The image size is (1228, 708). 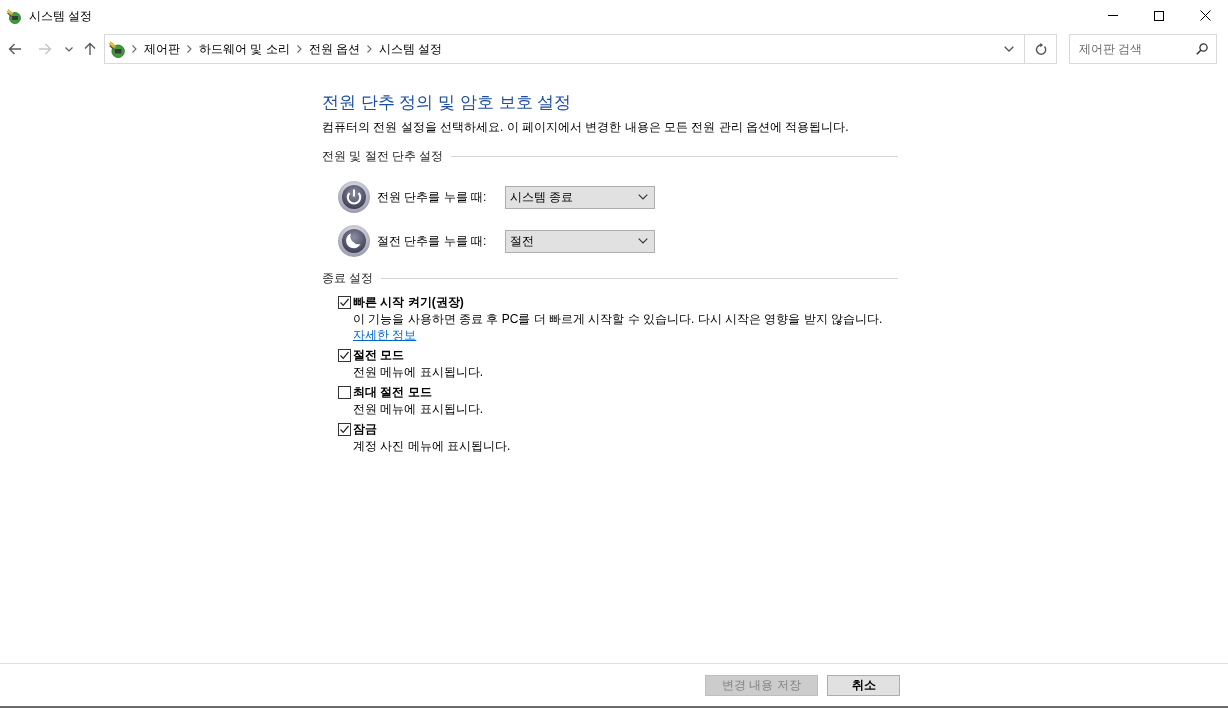 What do you see at coordinates (244, 49) in the screenshot?
I see `breadcrumb-item: 하드웨어 및 소리` at bounding box center [244, 49].